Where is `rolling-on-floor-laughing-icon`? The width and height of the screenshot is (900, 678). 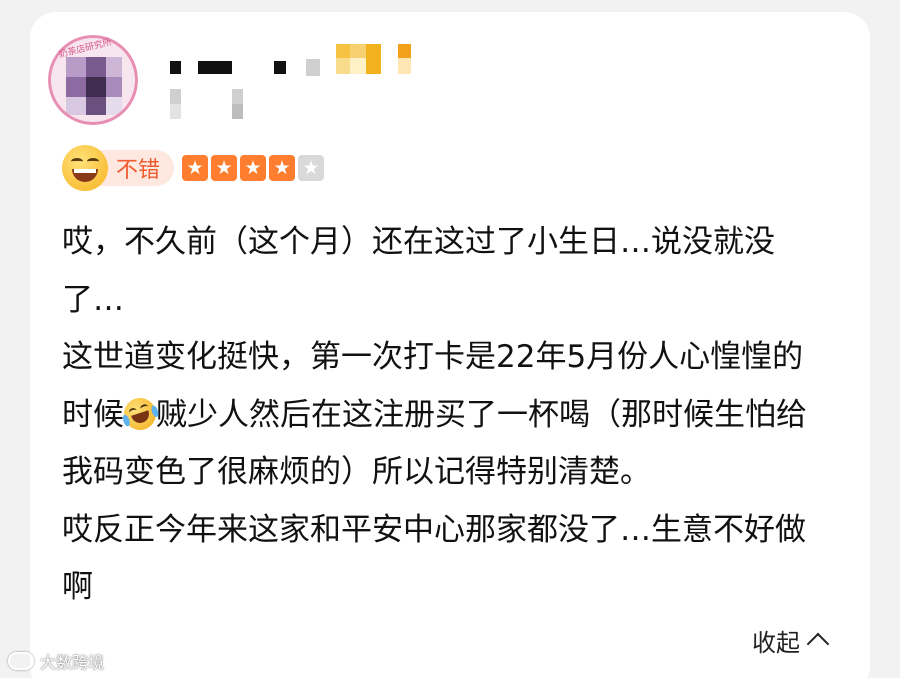 rolling-on-floor-laughing-icon is located at coordinates (140, 413).